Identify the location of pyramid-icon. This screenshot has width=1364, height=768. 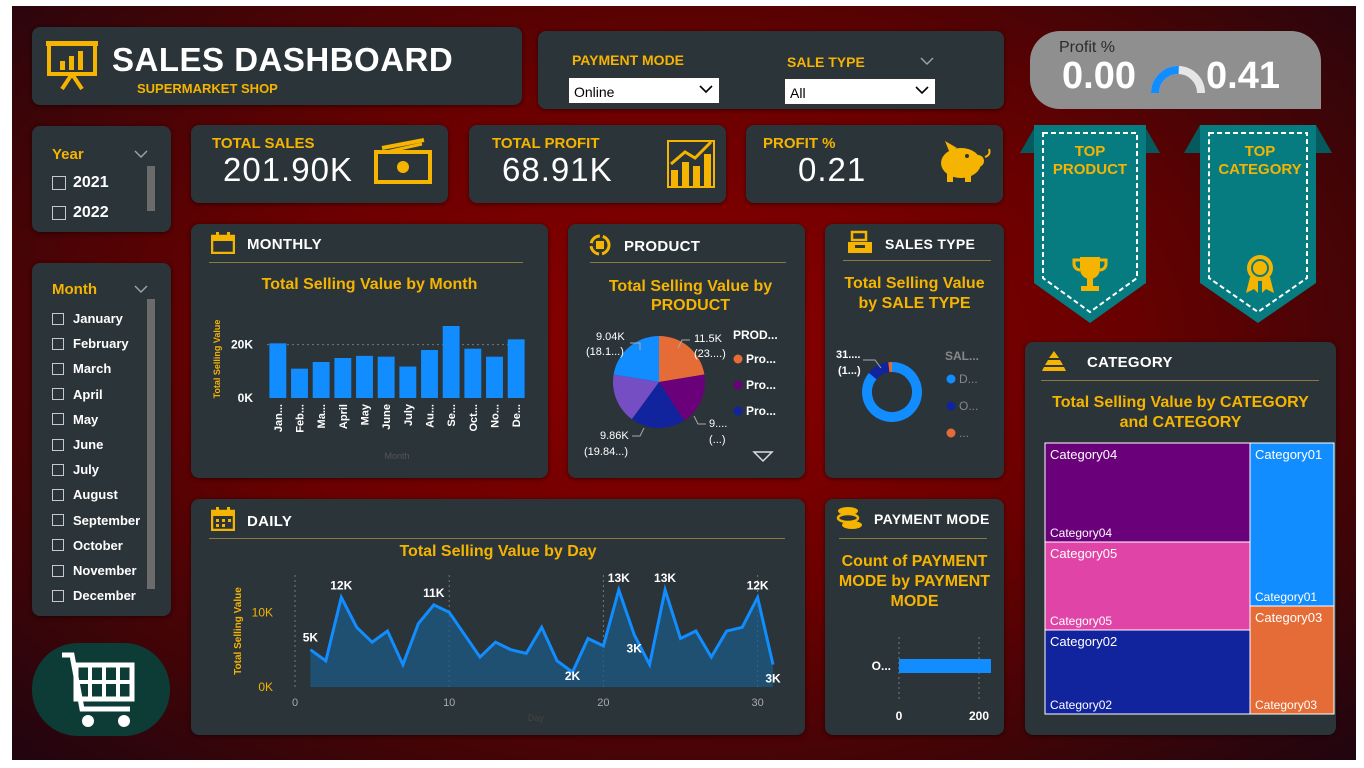
(1054, 363).